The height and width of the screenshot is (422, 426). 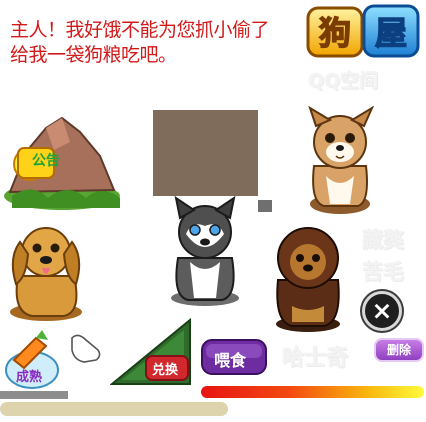 What do you see at coordinates (391, 33) in the screenshot?
I see `logo-title-char-2: 屋` at bounding box center [391, 33].